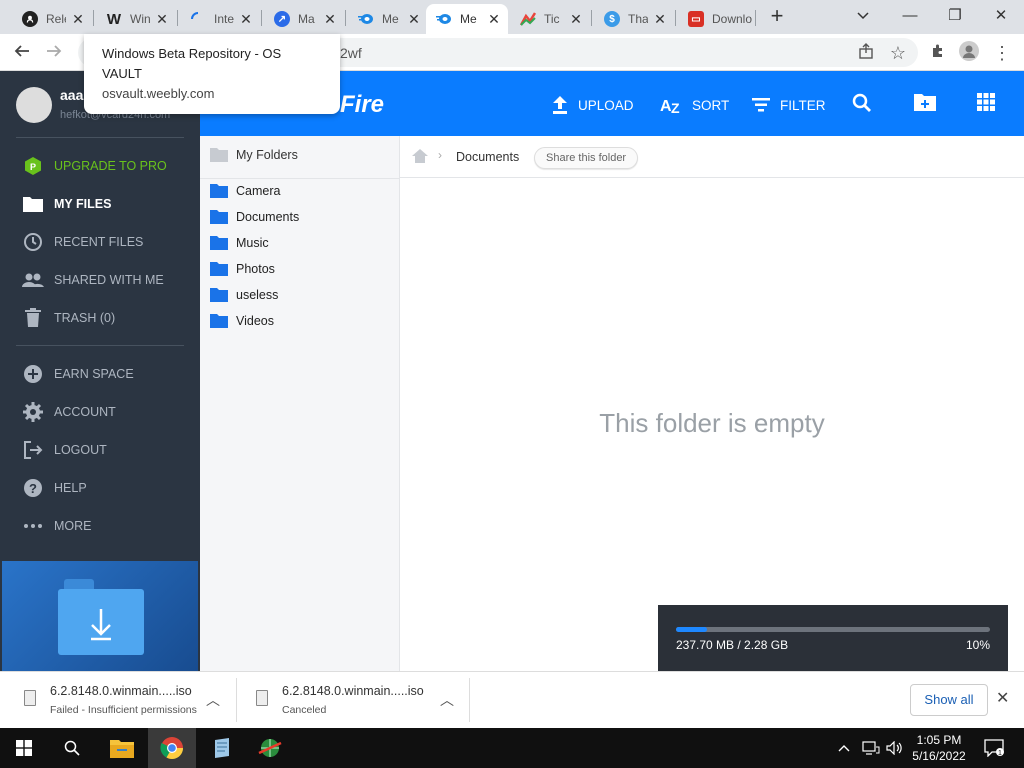  What do you see at coordinates (550, 19) in the screenshot?
I see `tab-7: Tic ✕` at bounding box center [550, 19].